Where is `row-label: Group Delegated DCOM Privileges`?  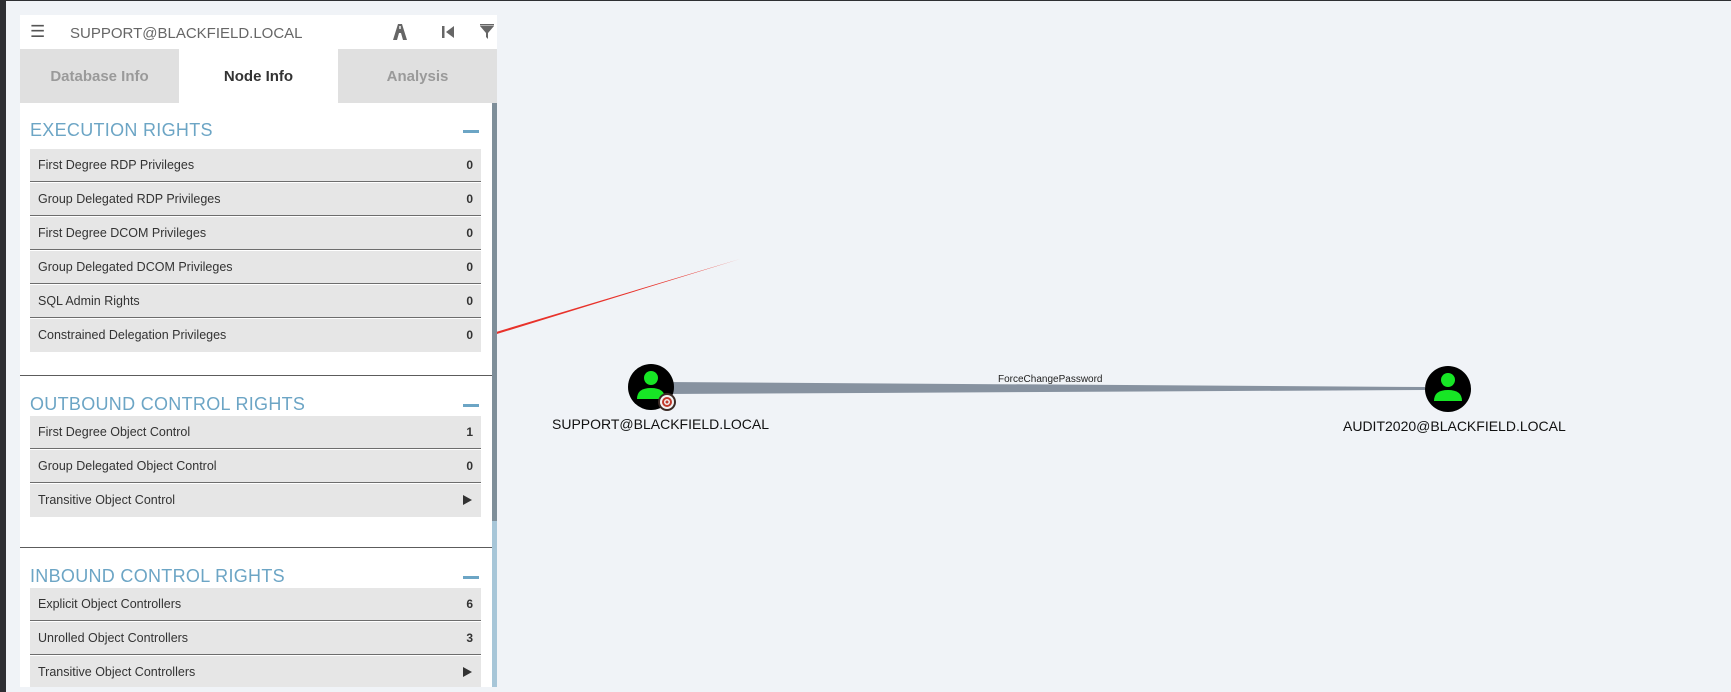
row-label: Group Delegated DCOM Privileges is located at coordinates (135, 267).